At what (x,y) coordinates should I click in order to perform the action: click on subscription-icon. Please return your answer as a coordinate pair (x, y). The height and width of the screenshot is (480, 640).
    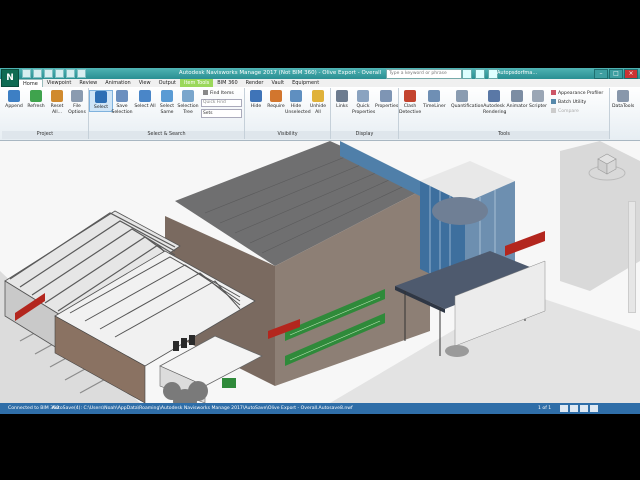
    Looking at the image, I should click on (480, 74).